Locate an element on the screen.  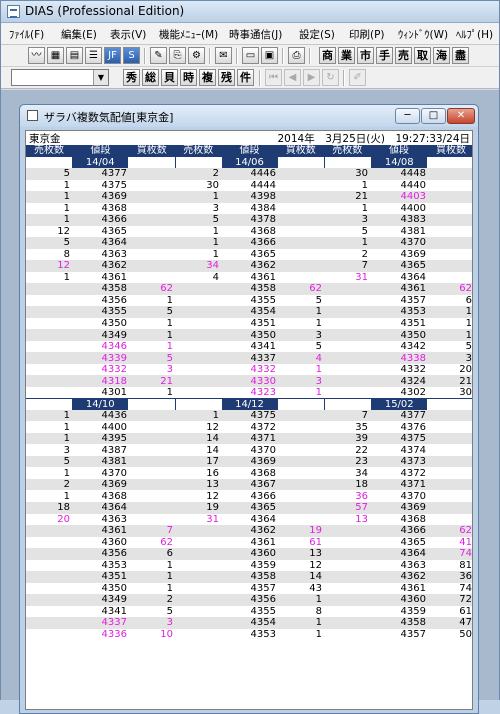
table-row: 4349 2 4356 1 4360 72 is located at coordinates (249, 600).